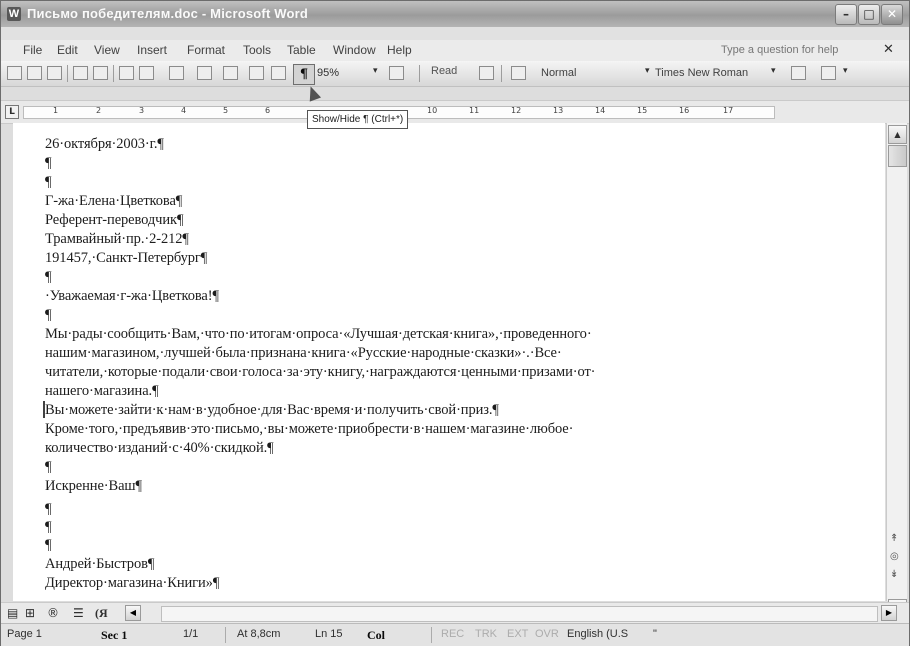 The image size is (910, 646). I want to click on font-dropdown-arrow-icon: ▾, so click(773, 71).